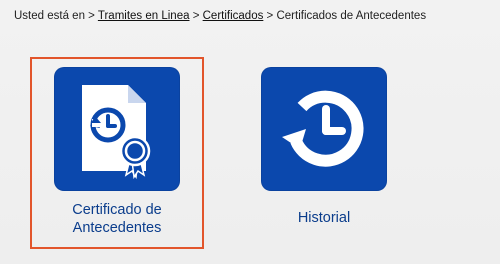 Image resolution: width=500 pixels, height=264 pixels. Describe the element at coordinates (116, 219) in the screenshot. I see `tile-label-certificado: Certificado de Antecedentes` at that location.